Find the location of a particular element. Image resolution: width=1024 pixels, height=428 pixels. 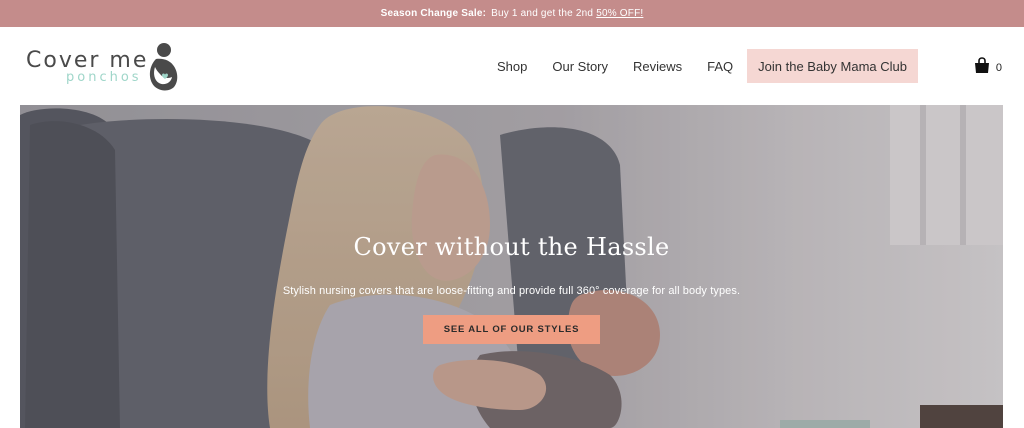

cart-button: 0 is located at coordinates (988, 65).